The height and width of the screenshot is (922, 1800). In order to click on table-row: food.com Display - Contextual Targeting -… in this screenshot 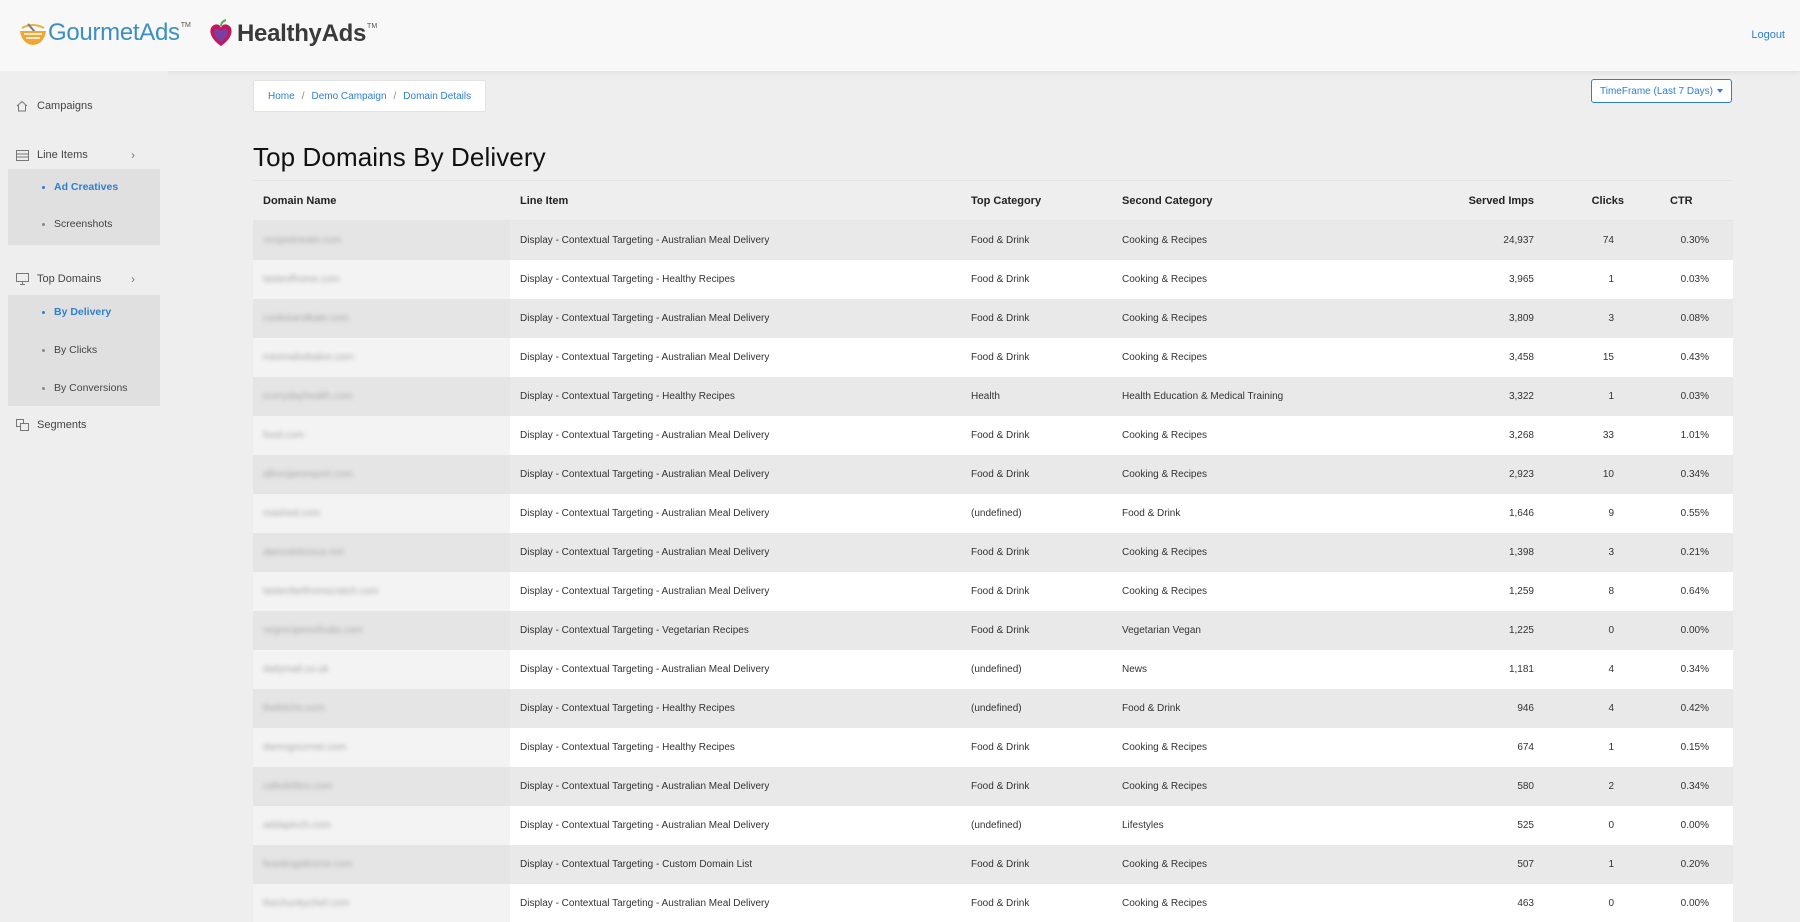, I will do `click(993, 435)`.